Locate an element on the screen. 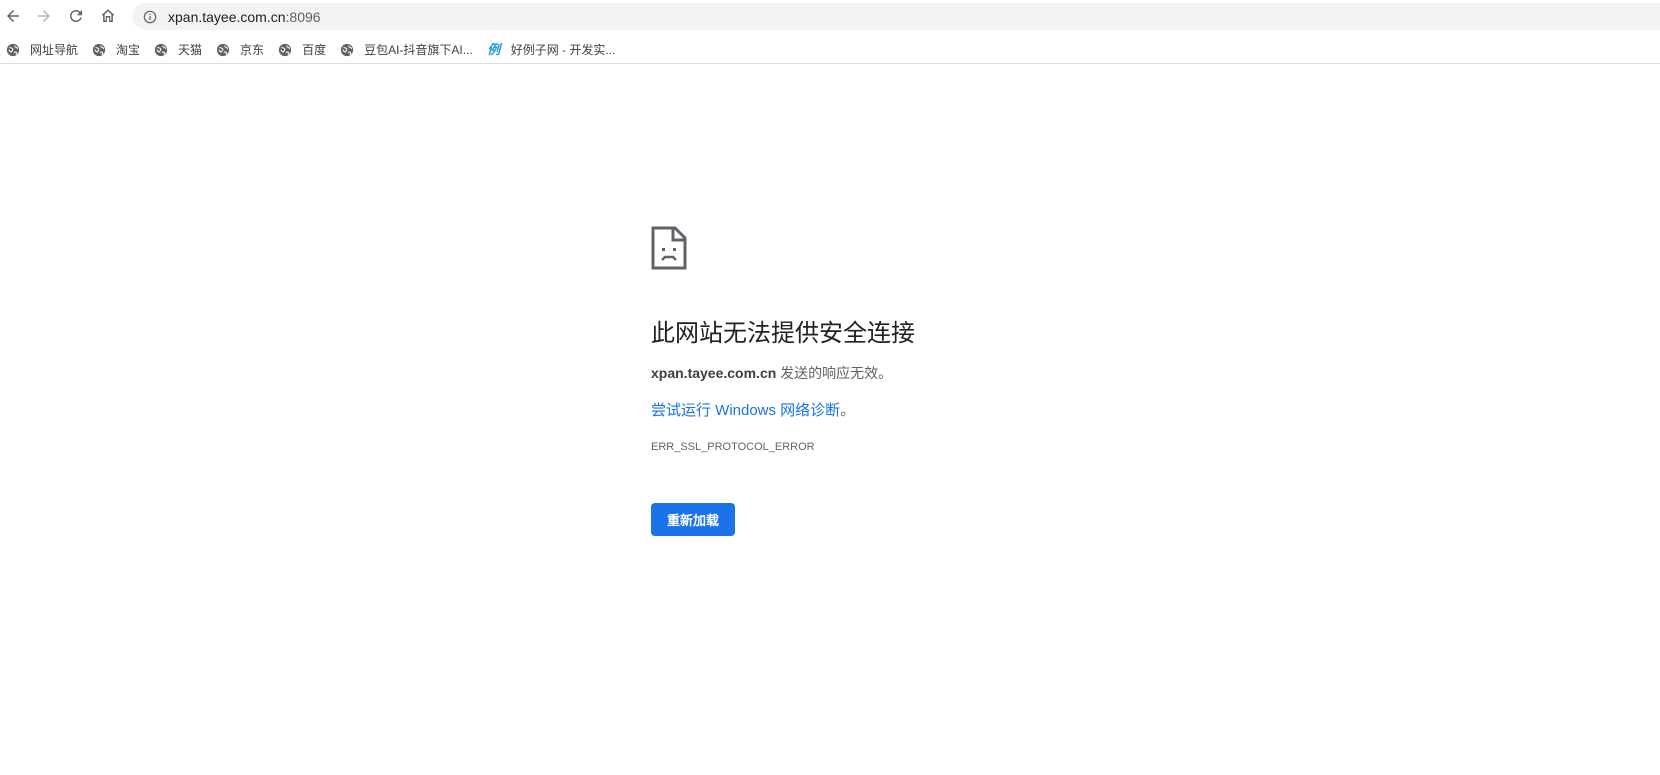 This screenshot has height=775, width=1660. bookmark-item: 网址导航 is located at coordinates (43, 50).